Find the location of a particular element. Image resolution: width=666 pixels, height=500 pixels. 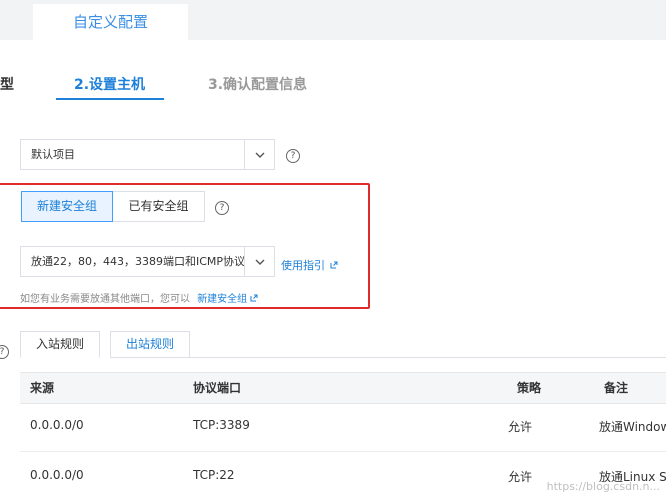

table-cell-protocol-port: TCP:3389 is located at coordinates (221, 425).